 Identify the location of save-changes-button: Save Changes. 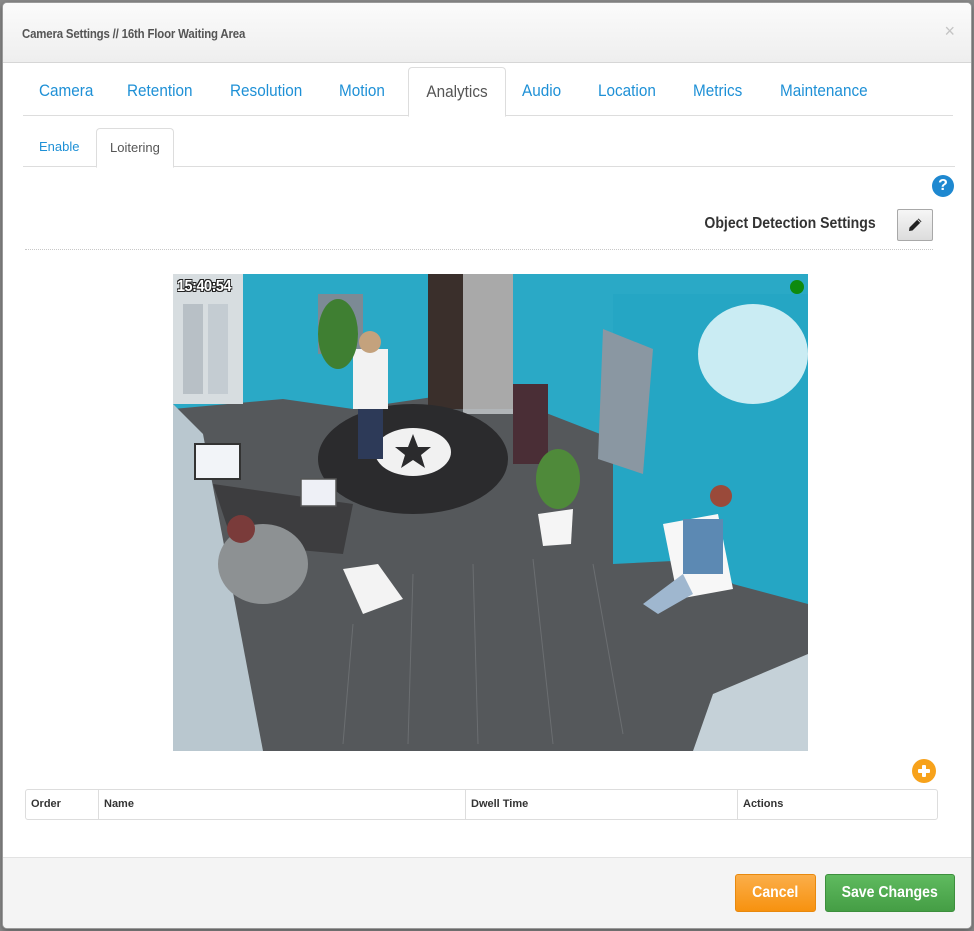
(890, 893).